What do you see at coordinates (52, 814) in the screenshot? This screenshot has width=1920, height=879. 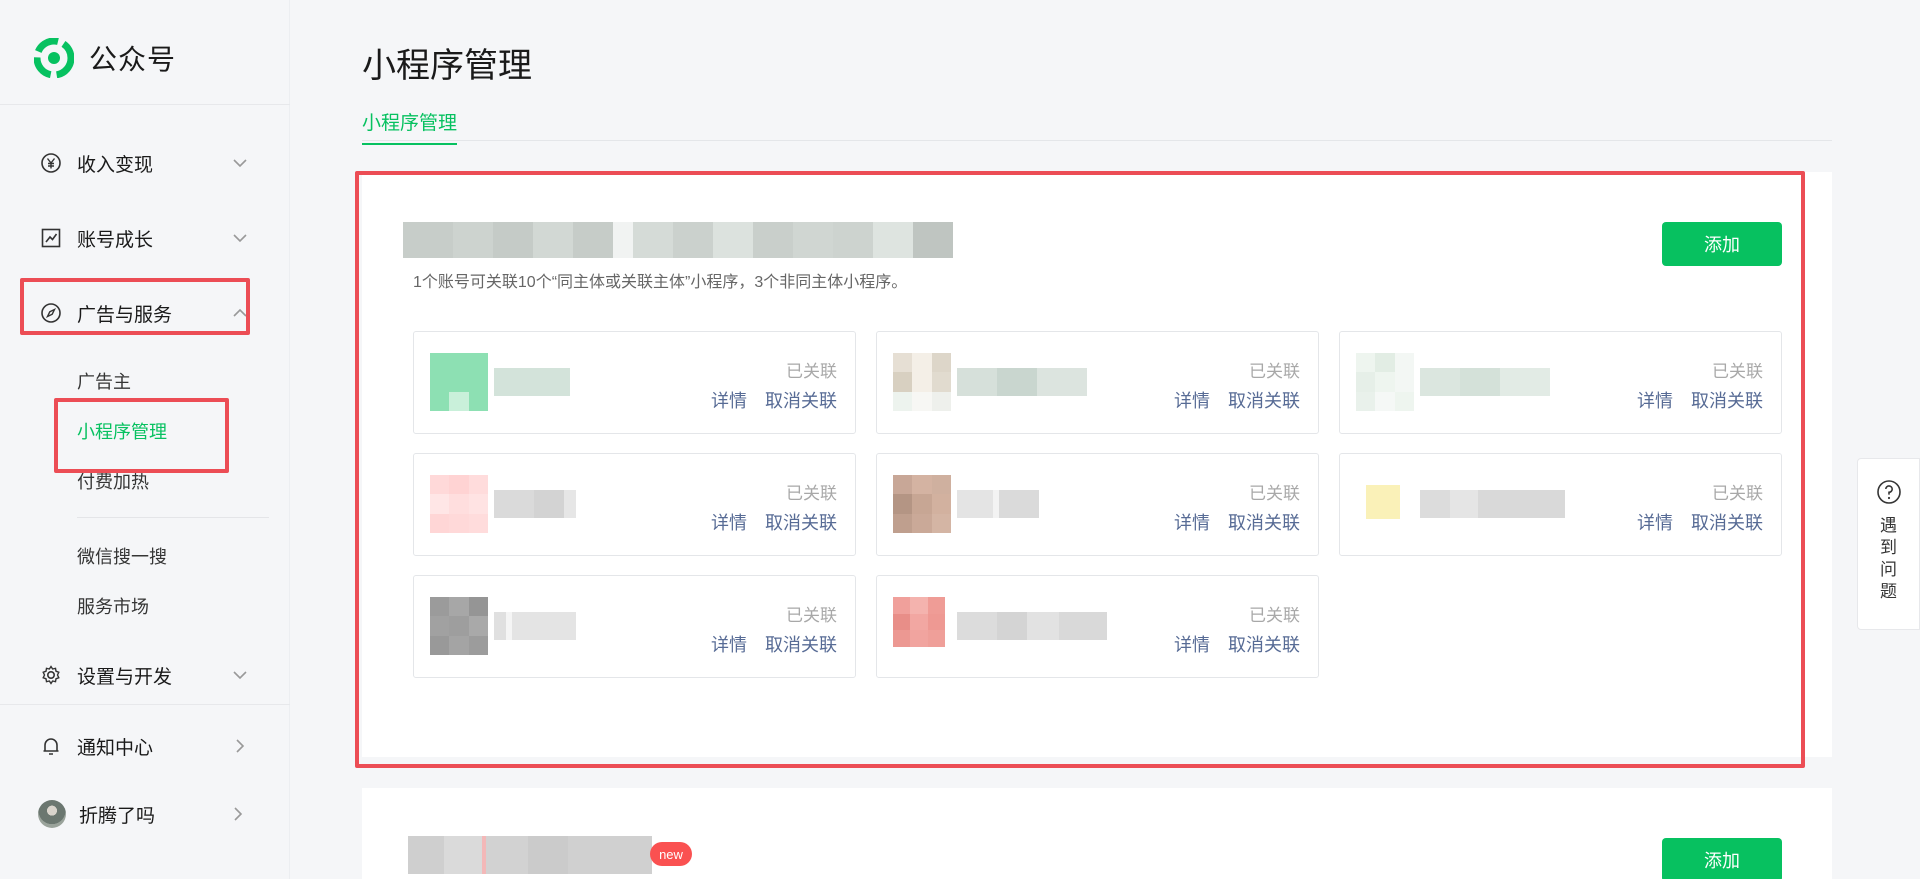 I see `avatar` at bounding box center [52, 814].